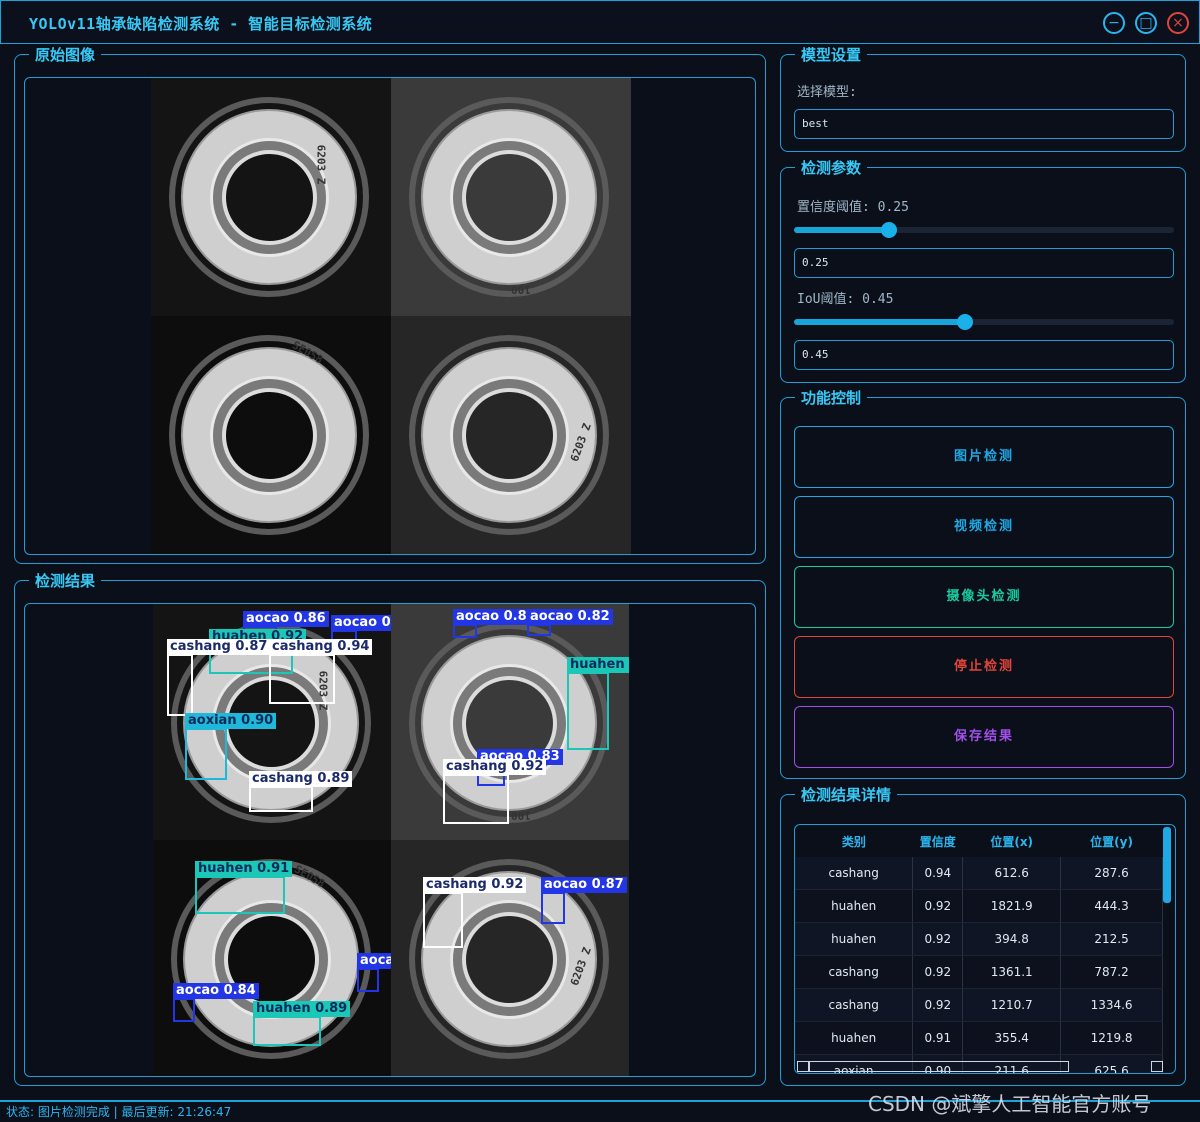  I want to click on table-cell: 394.8, so click(1012, 939).